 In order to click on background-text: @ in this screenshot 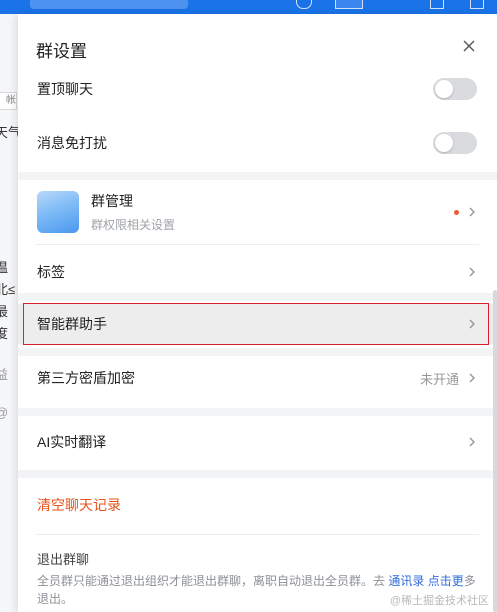, I will do `click(9, 412)`.